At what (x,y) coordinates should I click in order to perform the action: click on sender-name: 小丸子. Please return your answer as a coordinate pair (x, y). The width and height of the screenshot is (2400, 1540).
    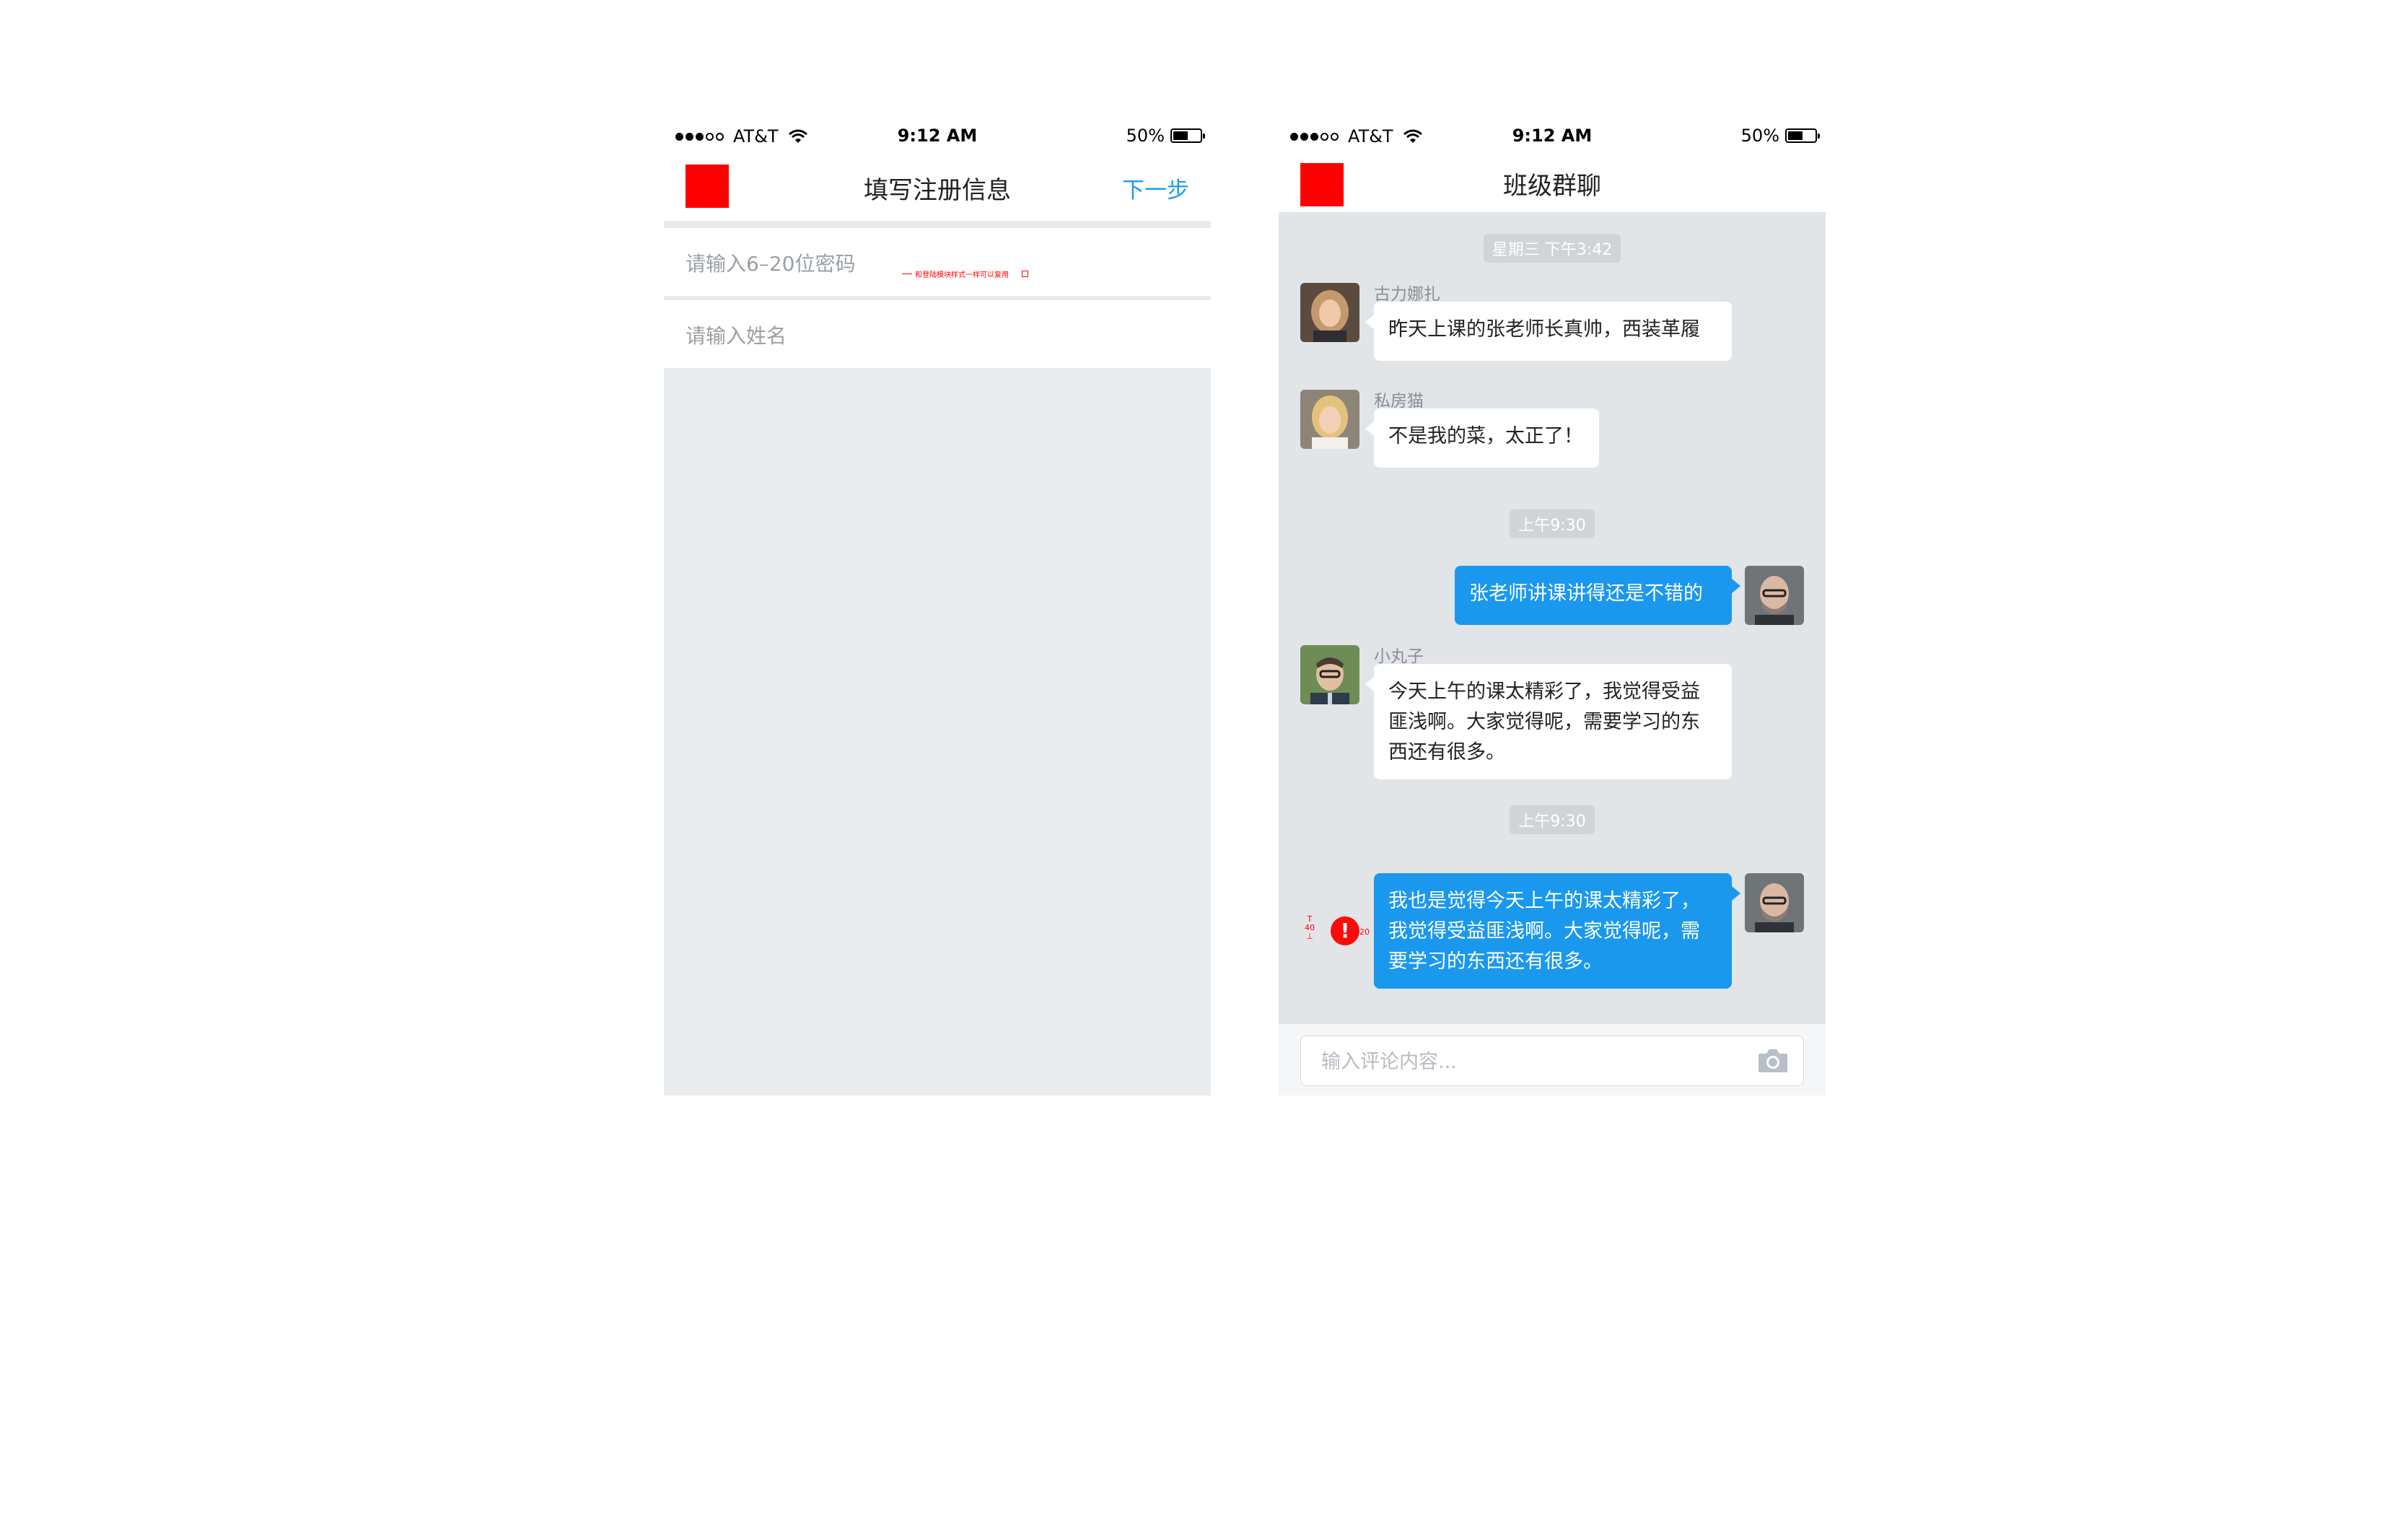
    Looking at the image, I should click on (1399, 656).